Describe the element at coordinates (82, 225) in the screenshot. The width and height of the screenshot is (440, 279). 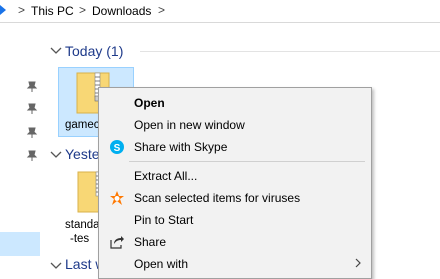
I see `file-name: standa` at that location.